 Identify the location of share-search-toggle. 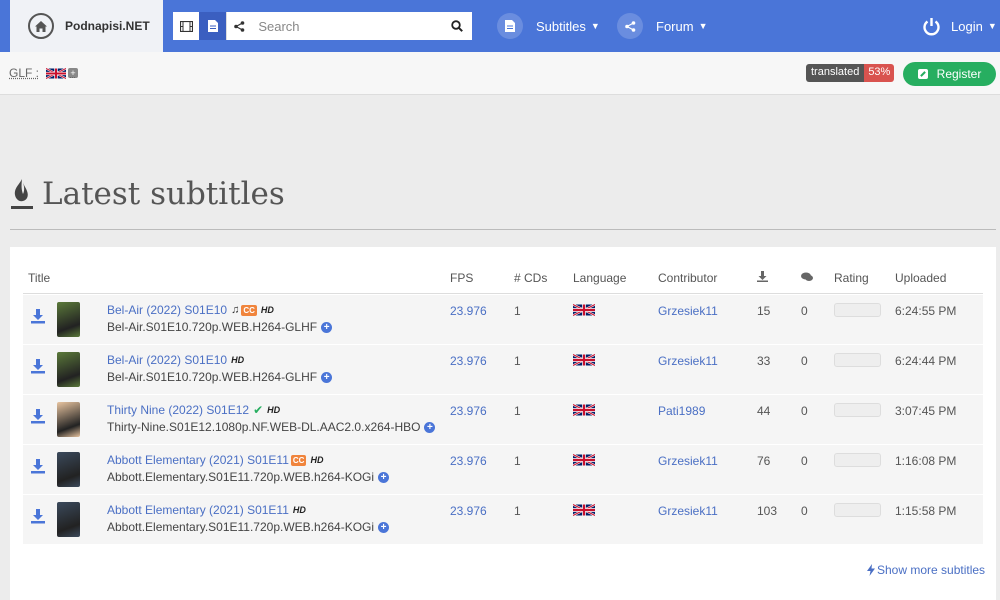
(239, 26).